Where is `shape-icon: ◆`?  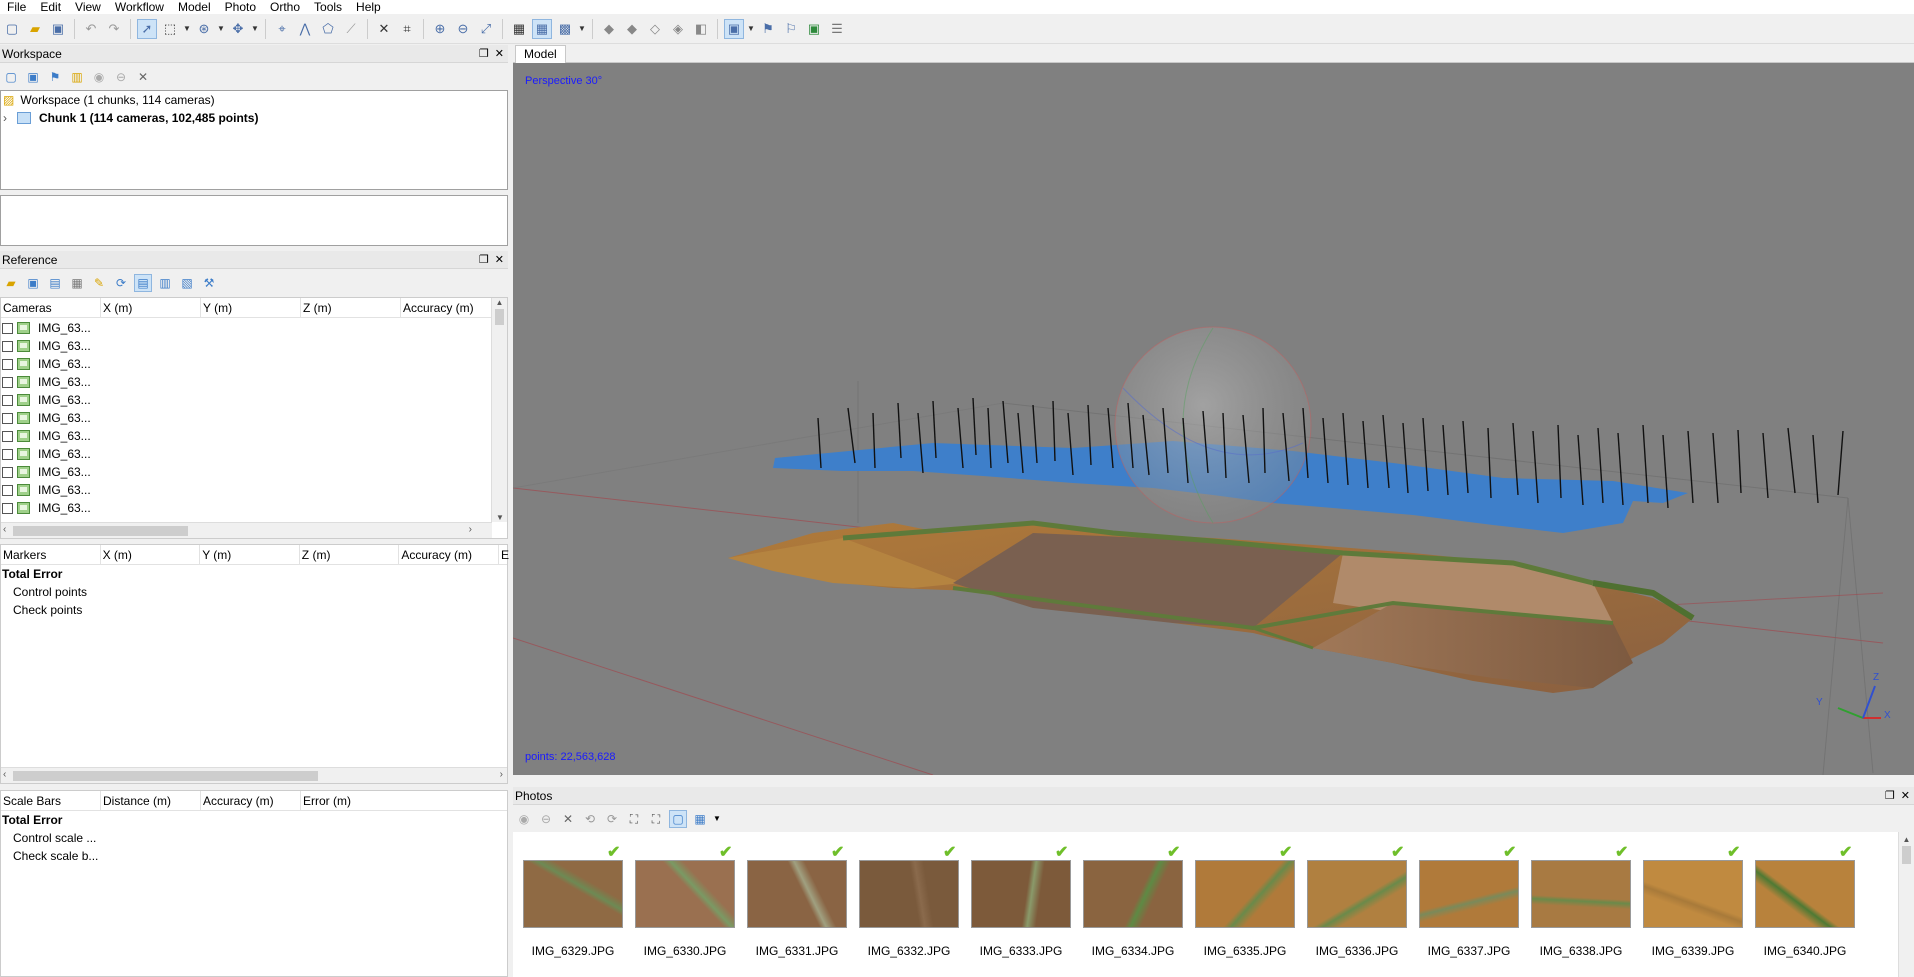 shape-icon: ◆ is located at coordinates (609, 29).